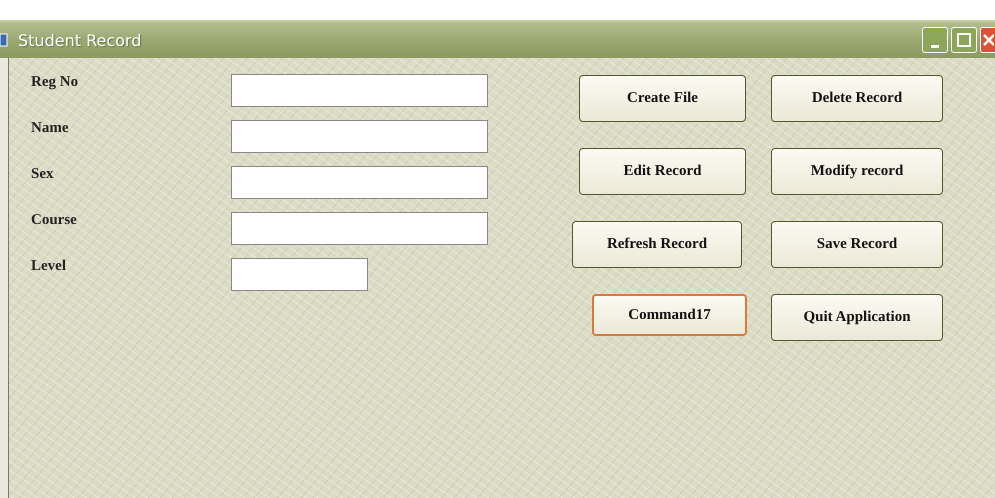 Image resolution: width=995 pixels, height=498 pixels. Describe the element at coordinates (42, 174) in the screenshot. I see `field-label: Sex` at that location.